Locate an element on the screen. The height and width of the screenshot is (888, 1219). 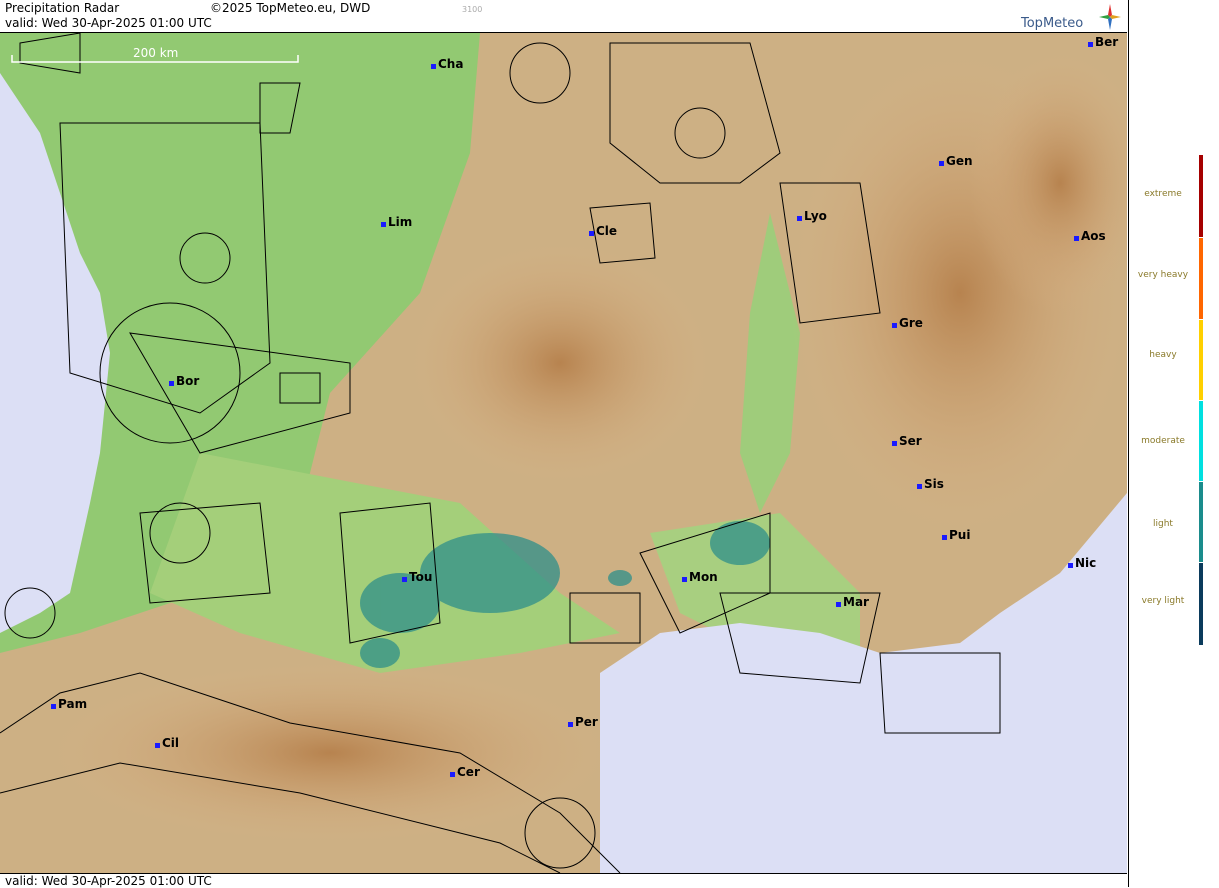
city-label: Nic is located at coordinates (1086, 563).